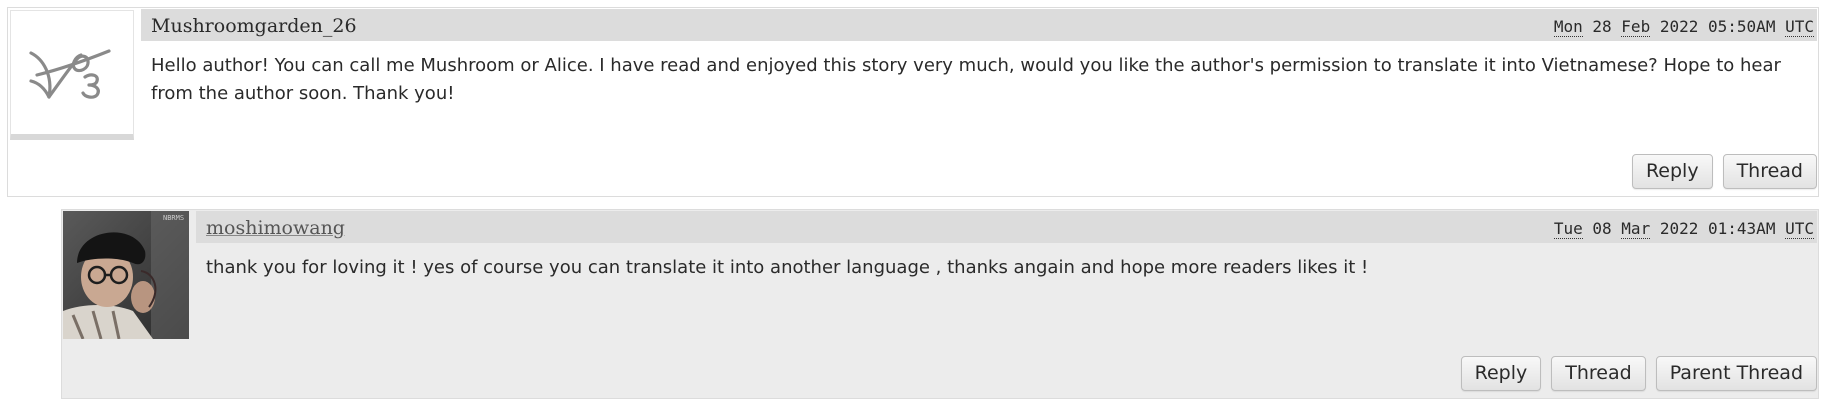 This screenshot has height=402, width=1825. What do you see at coordinates (1568, 27) in the screenshot?
I see `date-weekday: Mon` at bounding box center [1568, 27].